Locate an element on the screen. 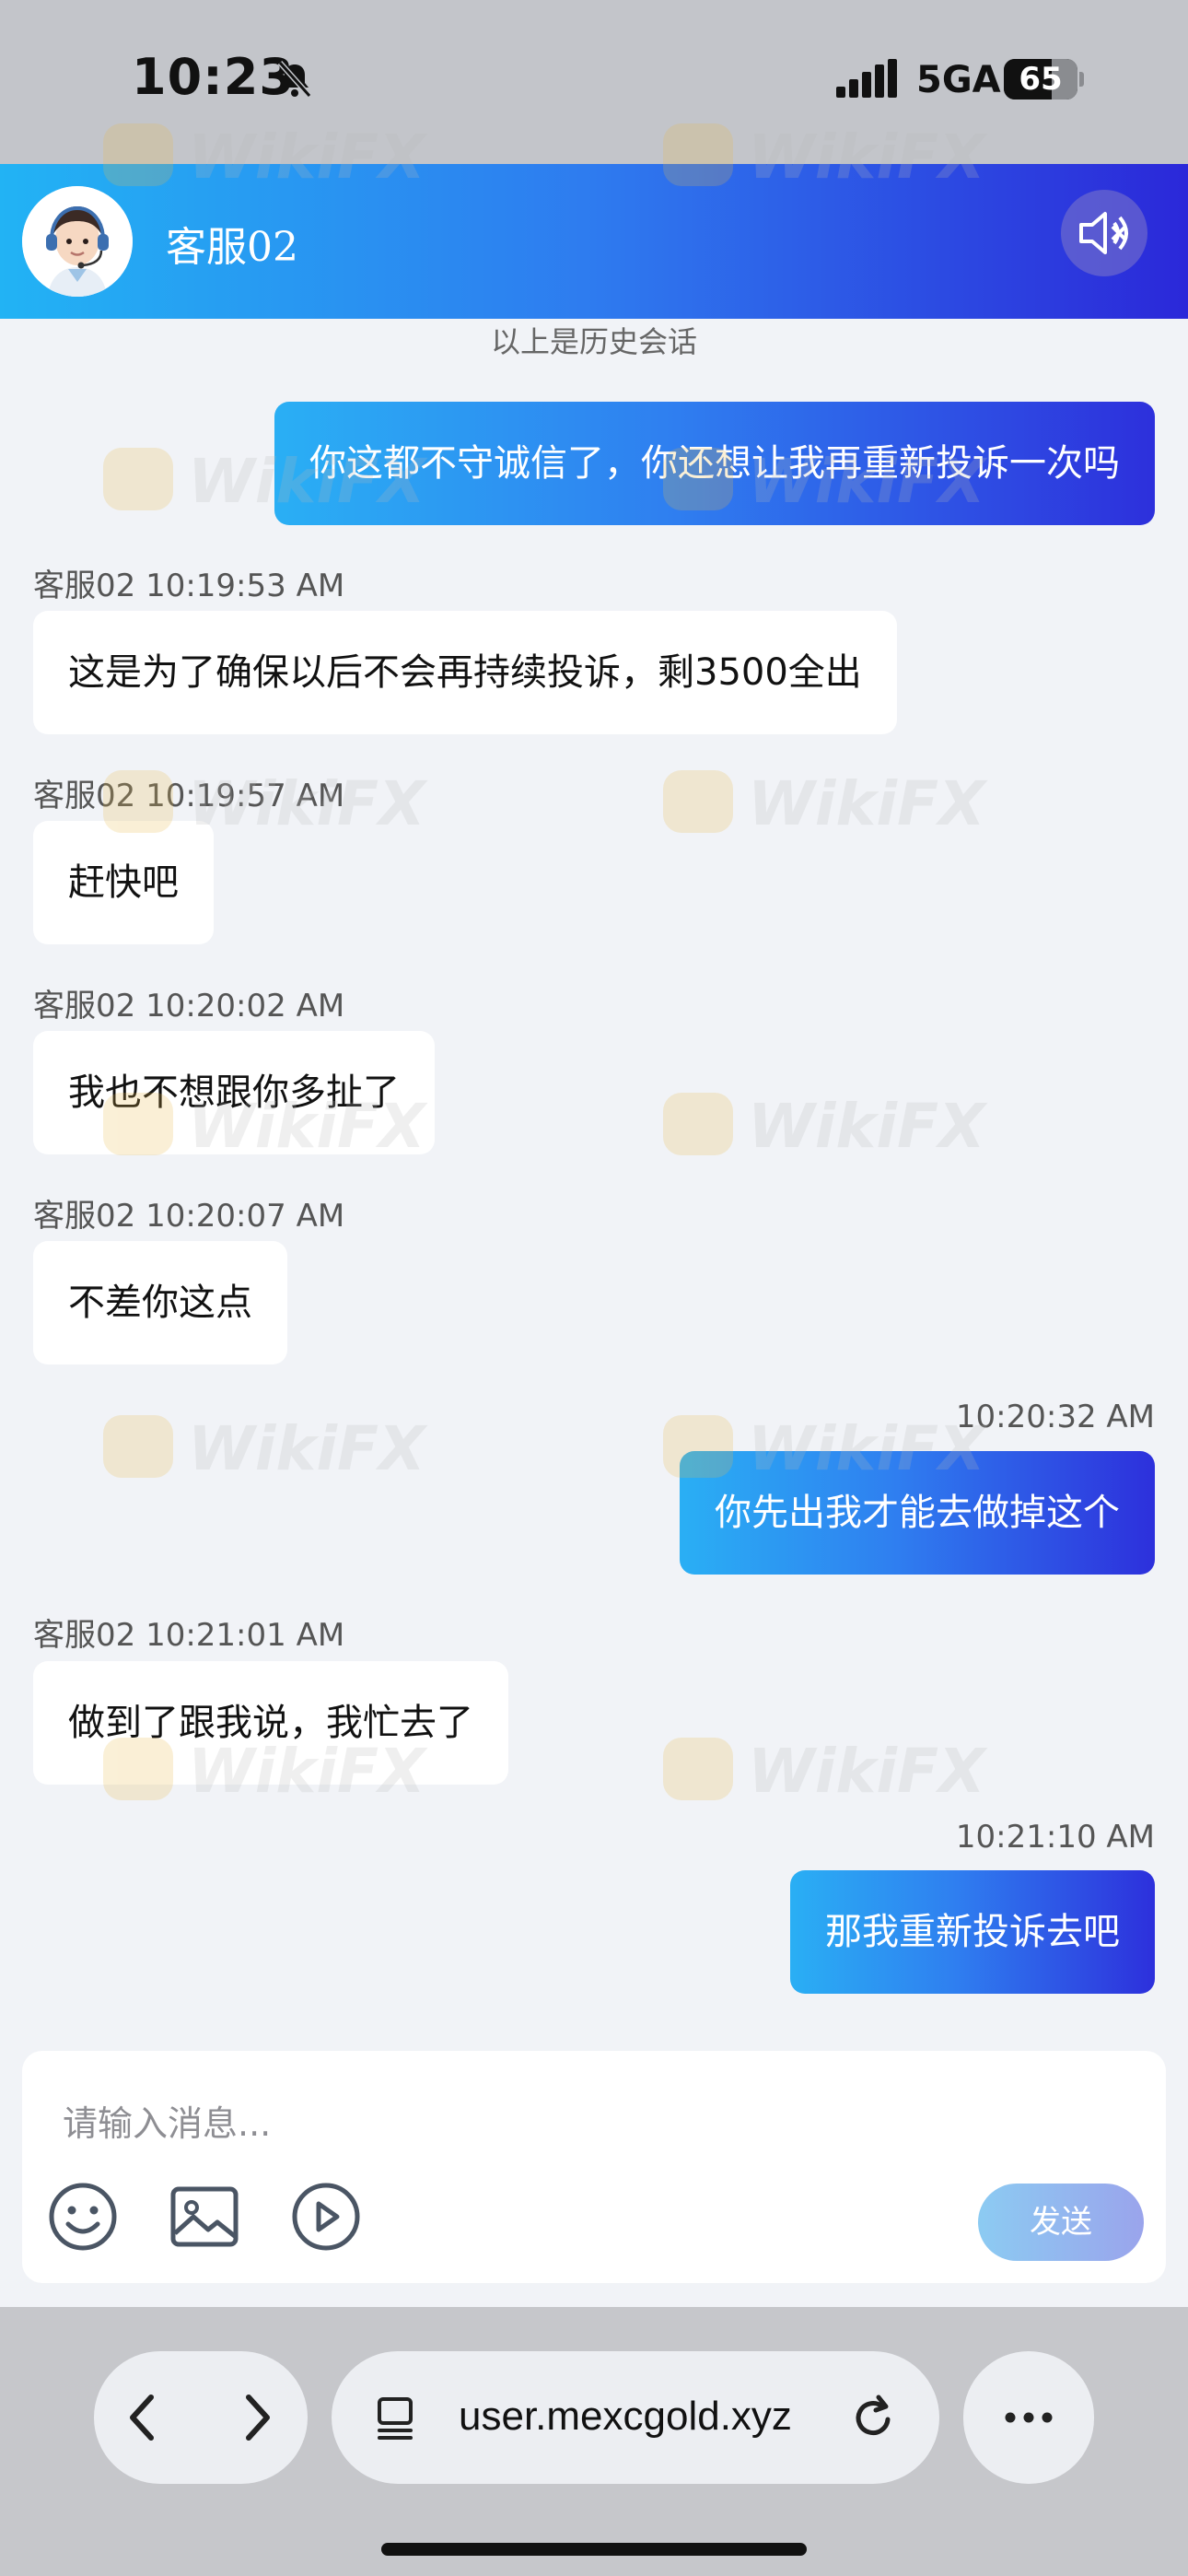  status-time: 10:23 is located at coordinates (213, 77).